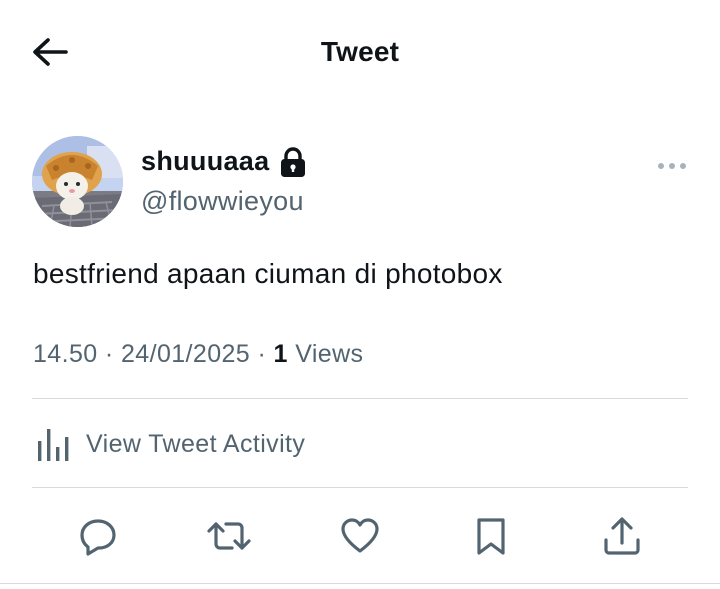 This screenshot has height=589, width=720. I want to click on user-handle: @flowwieyou, so click(222, 201).